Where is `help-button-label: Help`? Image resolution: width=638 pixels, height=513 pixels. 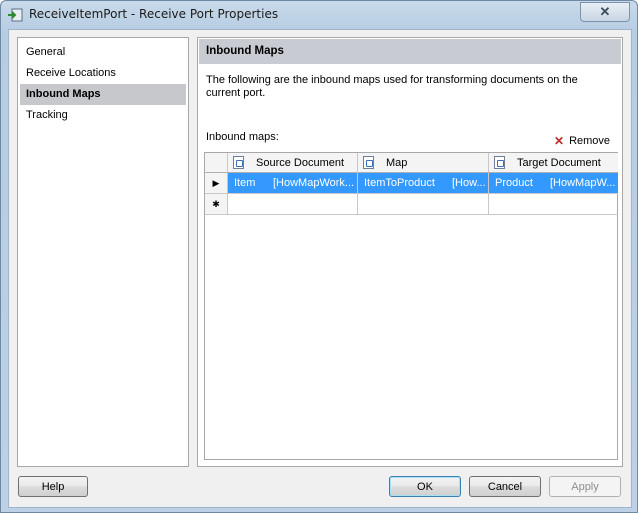 help-button-label: Help is located at coordinates (53, 486).